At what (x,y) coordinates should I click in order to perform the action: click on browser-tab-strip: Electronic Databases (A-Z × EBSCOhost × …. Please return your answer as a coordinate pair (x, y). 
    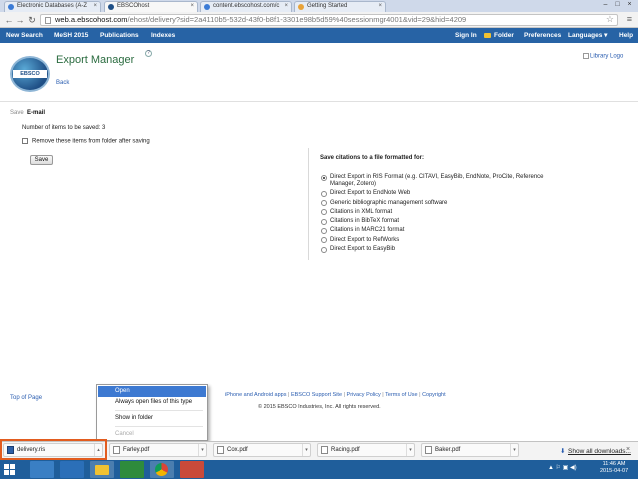
    Looking at the image, I should click on (319, 6).